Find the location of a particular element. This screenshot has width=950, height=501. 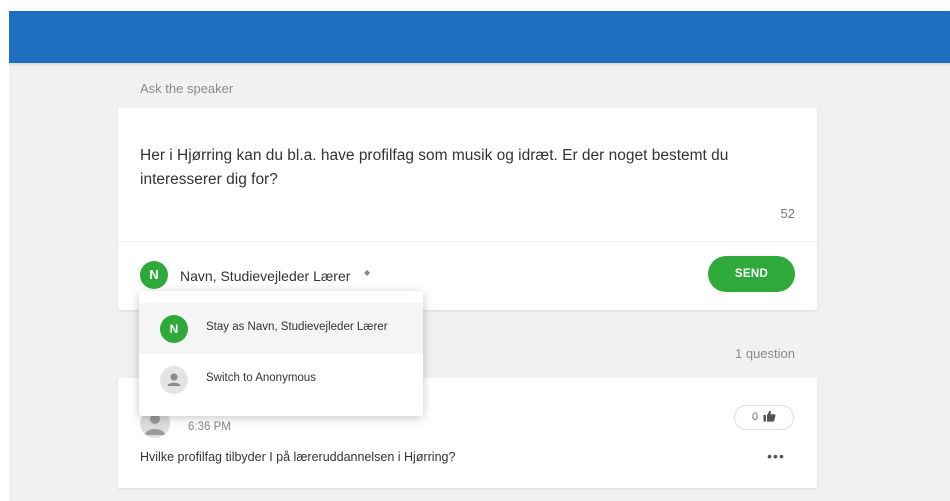

author-name-selector: Navn, Studievejleder Lærer is located at coordinates (265, 276).